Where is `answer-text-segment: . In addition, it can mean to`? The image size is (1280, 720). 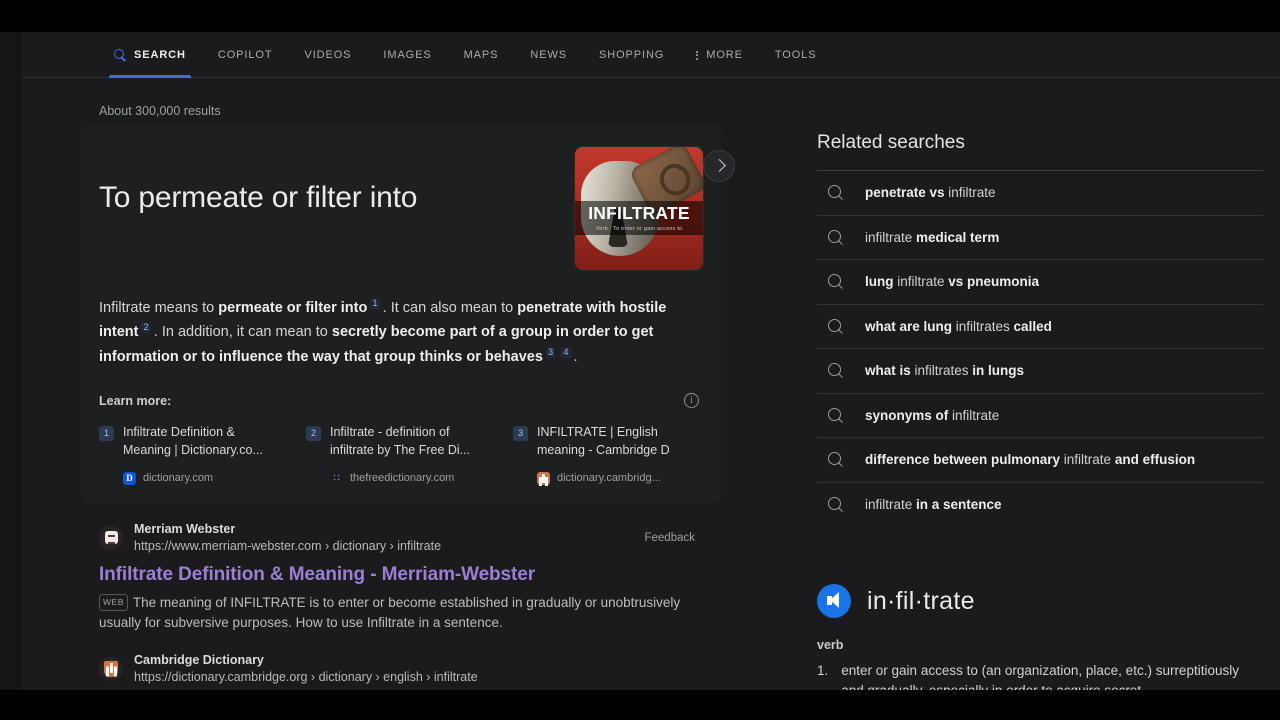 answer-text-segment: . In addition, it can mean to is located at coordinates (242, 332).